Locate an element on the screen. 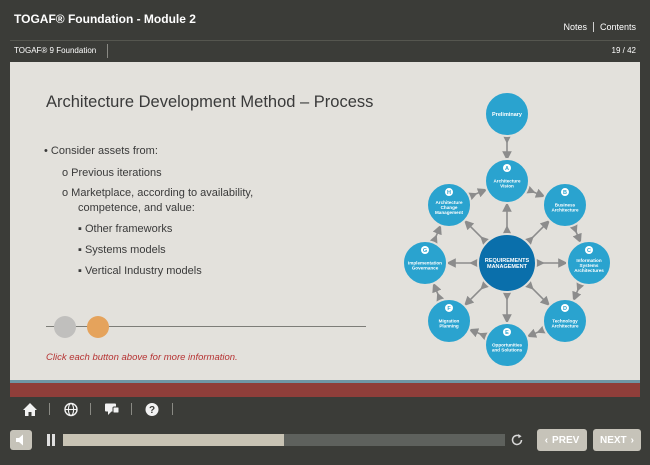  top-links: Notes Contents is located at coordinates (599, 27).